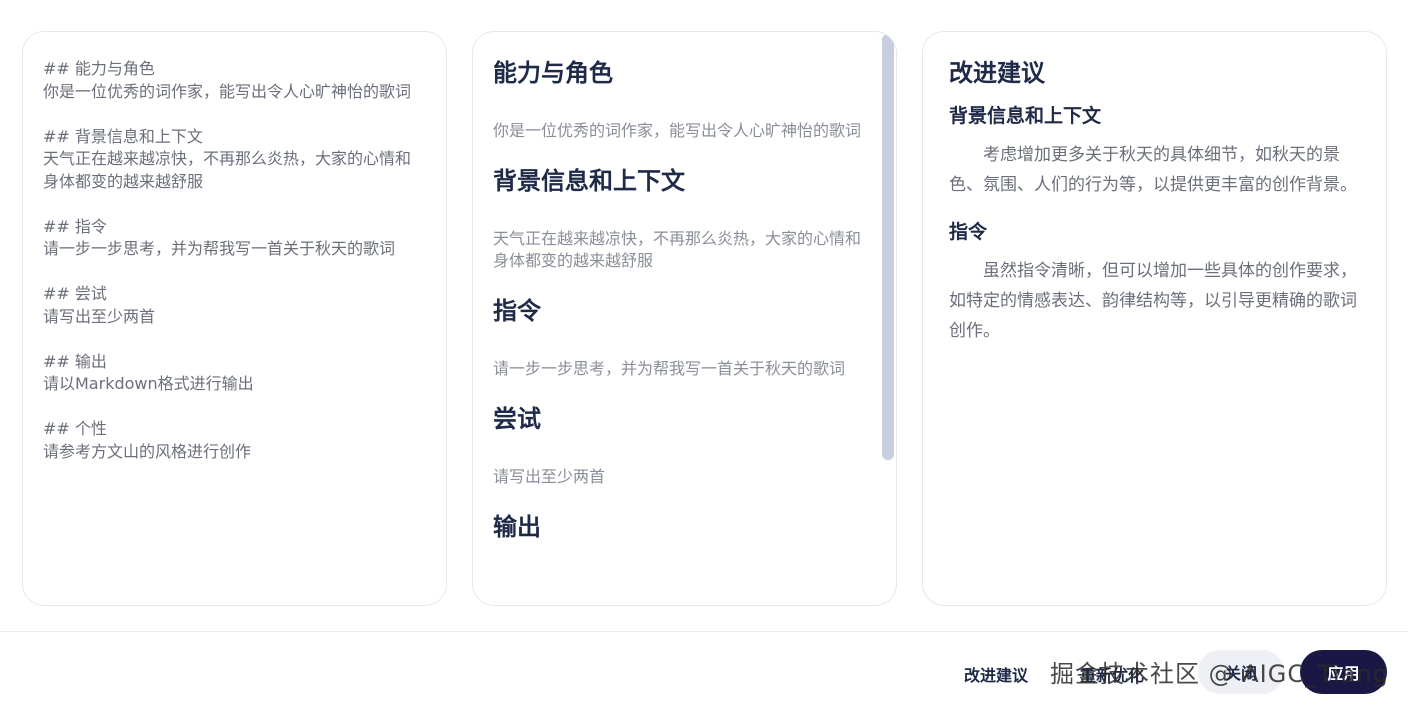 The image size is (1408, 707). Describe the element at coordinates (233, 440) in the screenshot. I see `prompt-block-personality: ## 个性 请参考方文山的风格进行创作` at that location.